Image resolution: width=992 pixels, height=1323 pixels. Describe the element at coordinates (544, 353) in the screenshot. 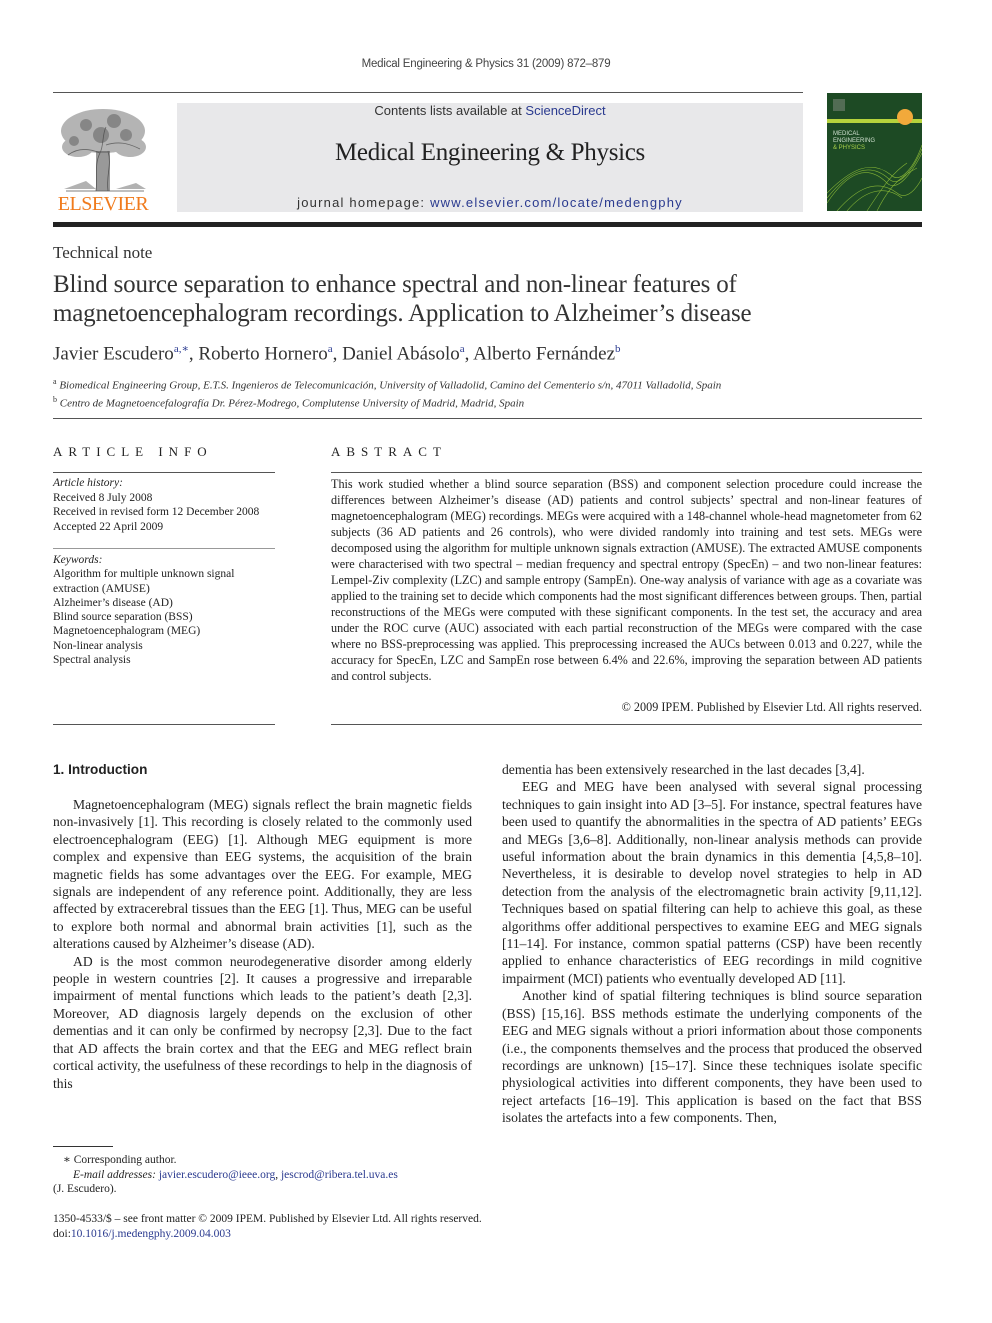

I see `author-name: Alberto Fernández` at that location.